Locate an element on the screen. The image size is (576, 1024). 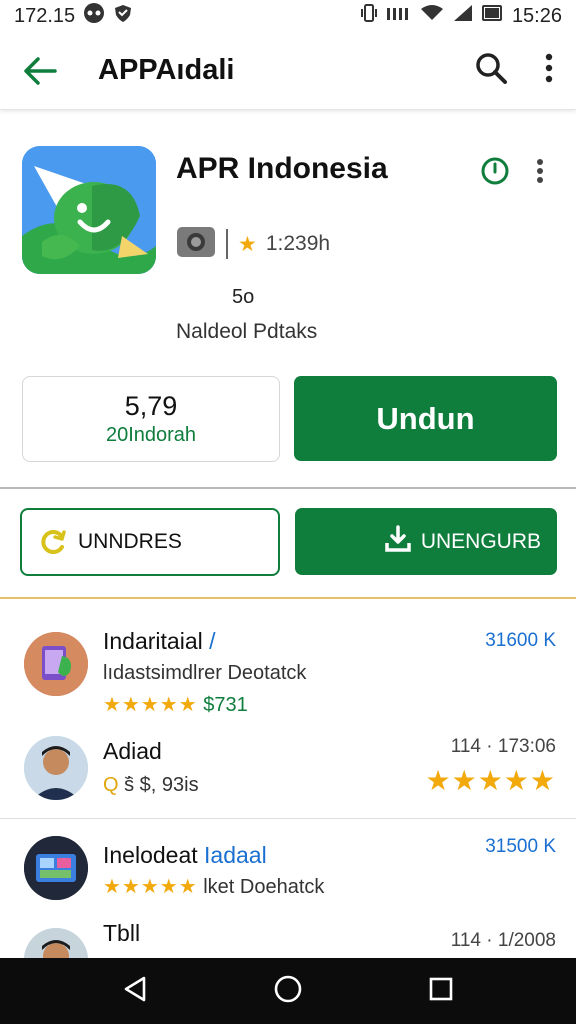
downloads-count: 20Indorah is located at coordinates (151, 435).